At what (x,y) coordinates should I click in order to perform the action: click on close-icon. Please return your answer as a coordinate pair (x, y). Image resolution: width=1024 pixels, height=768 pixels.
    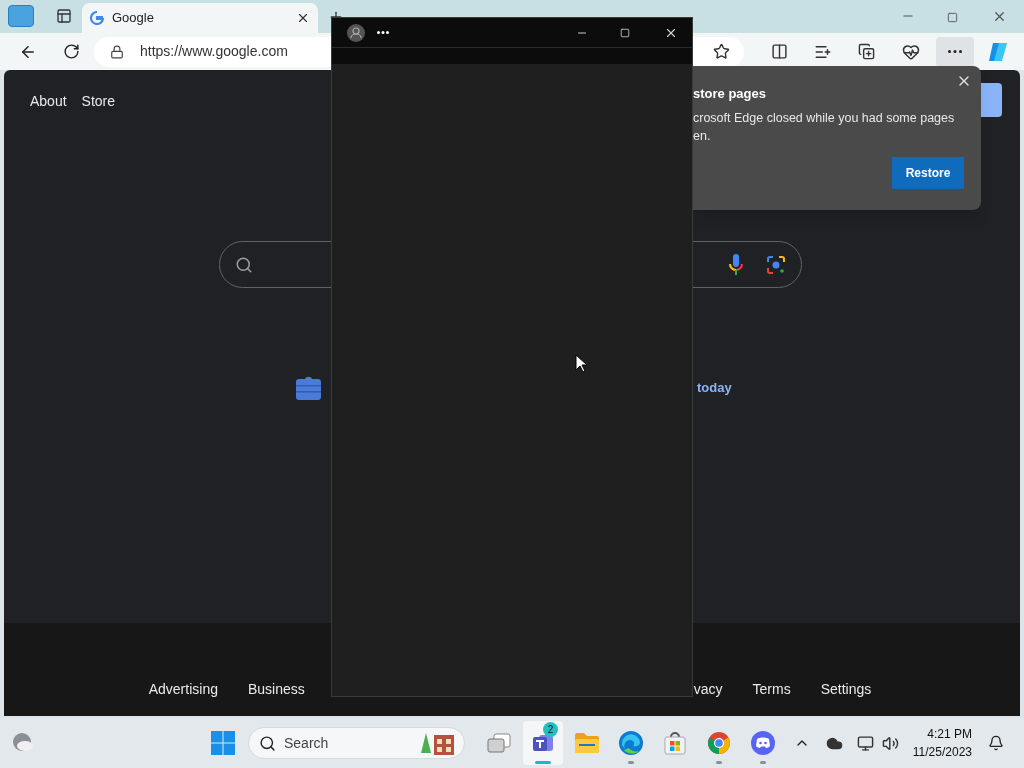
    Looking at the image, I should click on (999, 16).